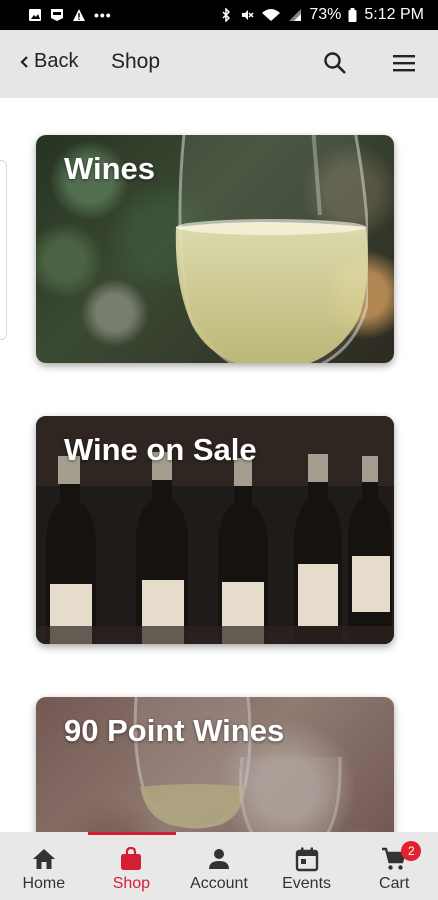 The width and height of the screenshot is (438, 900). Describe the element at coordinates (307, 883) in the screenshot. I see `nav-label-events: Events` at that location.